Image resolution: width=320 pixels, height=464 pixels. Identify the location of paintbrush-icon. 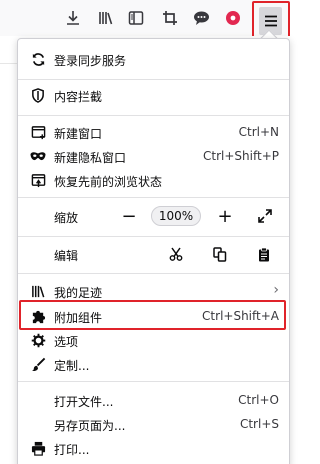
(38, 364).